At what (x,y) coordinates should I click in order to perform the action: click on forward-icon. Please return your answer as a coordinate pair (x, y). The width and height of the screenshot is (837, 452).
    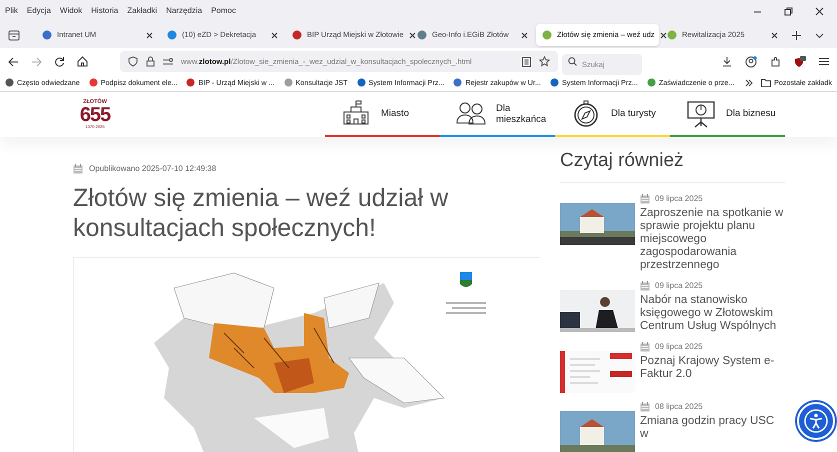
    Looking at the image, I should click on (36, 61).